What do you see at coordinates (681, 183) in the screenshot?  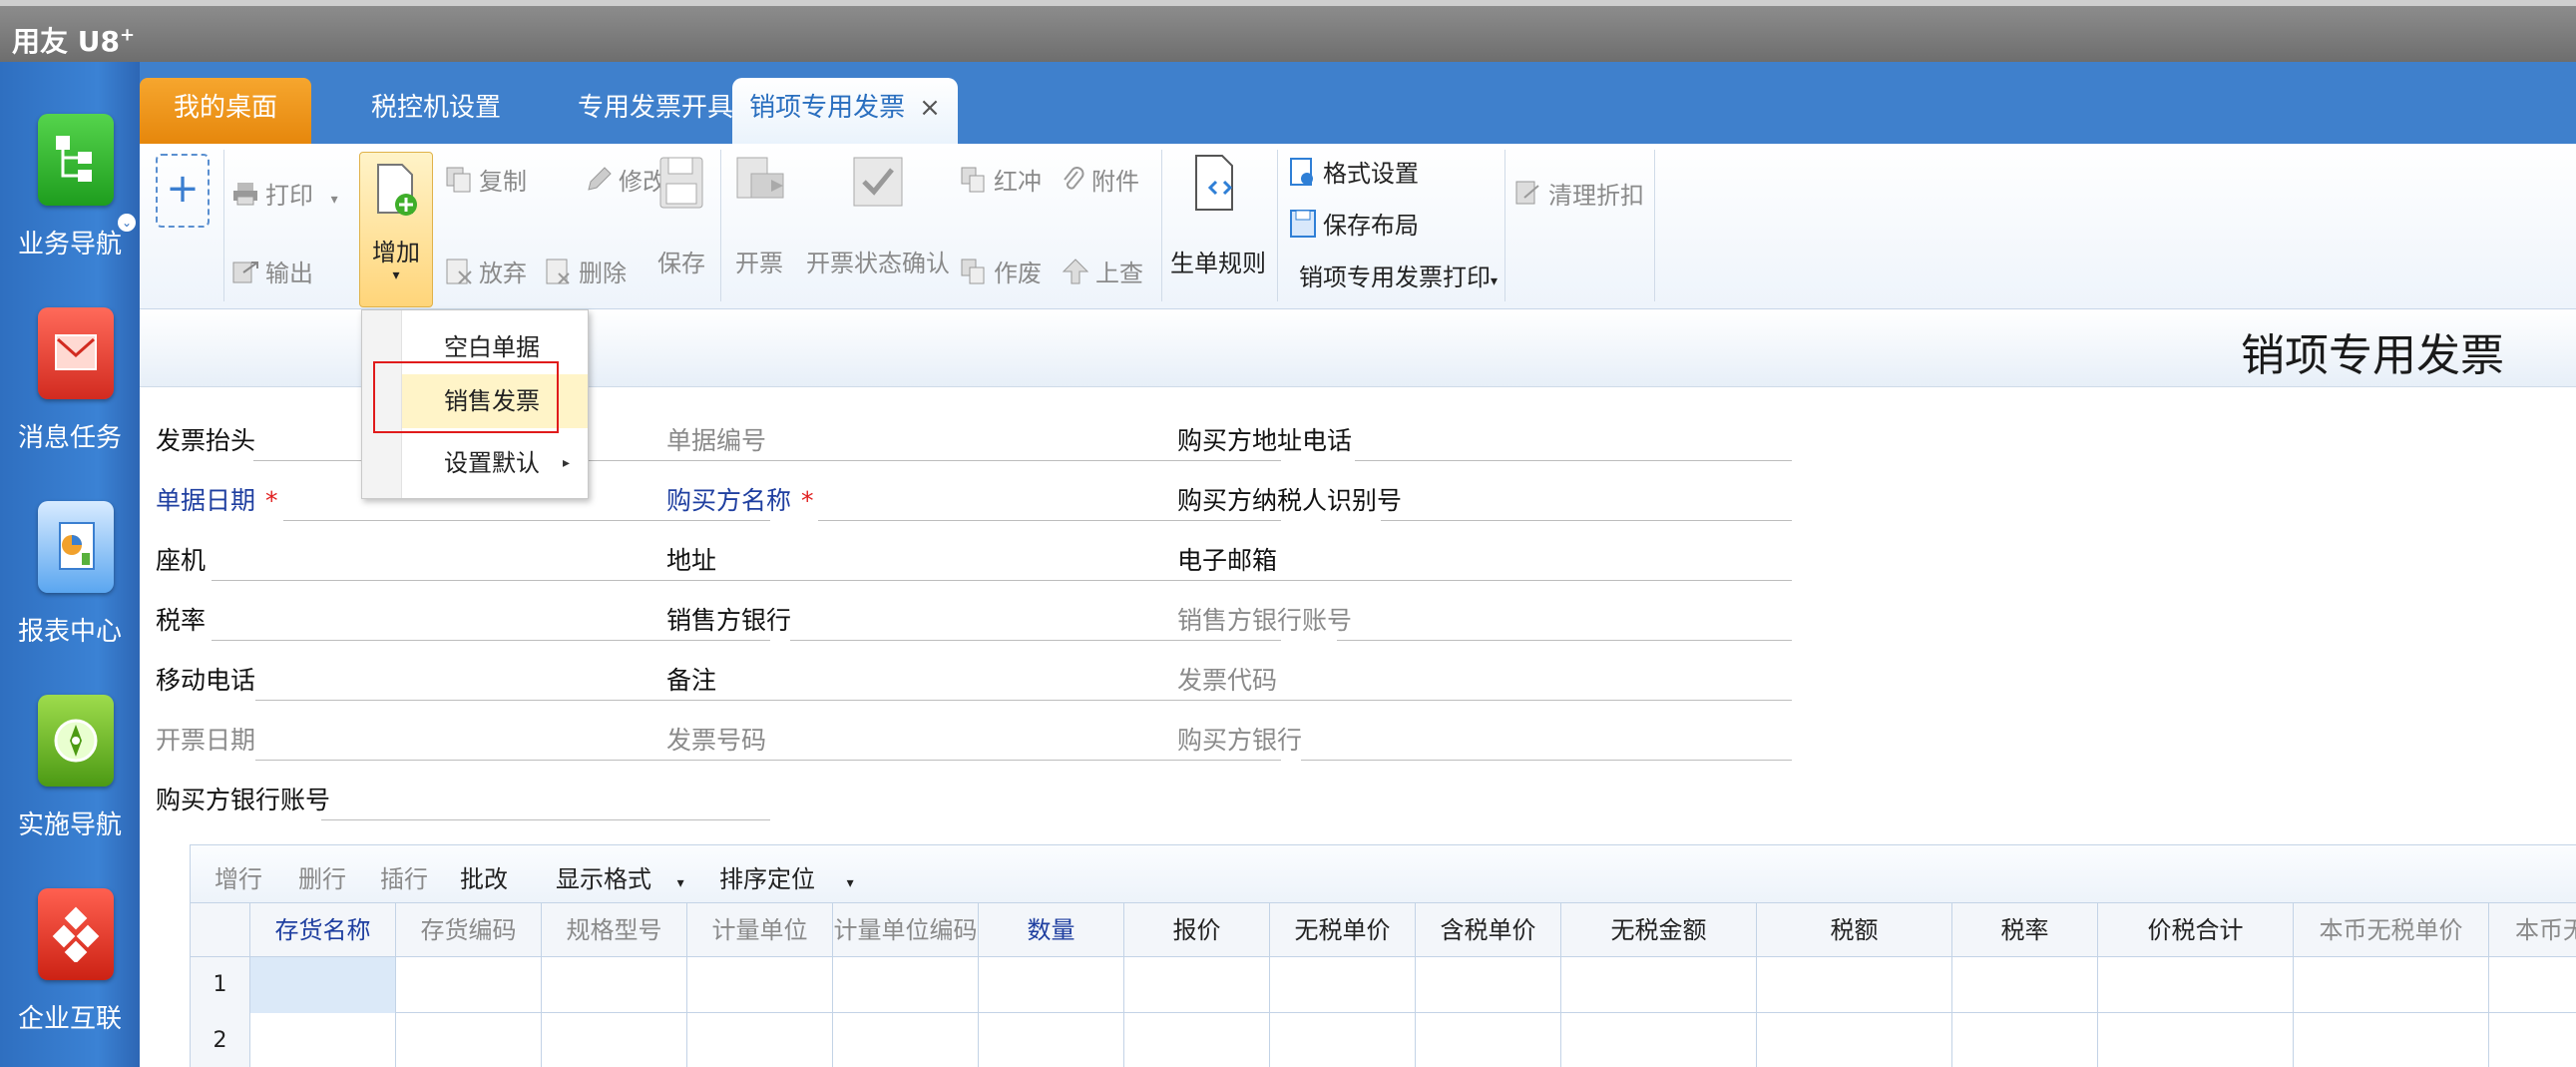 I see `floppy-disk-icon` at bounding box center [681, 183].